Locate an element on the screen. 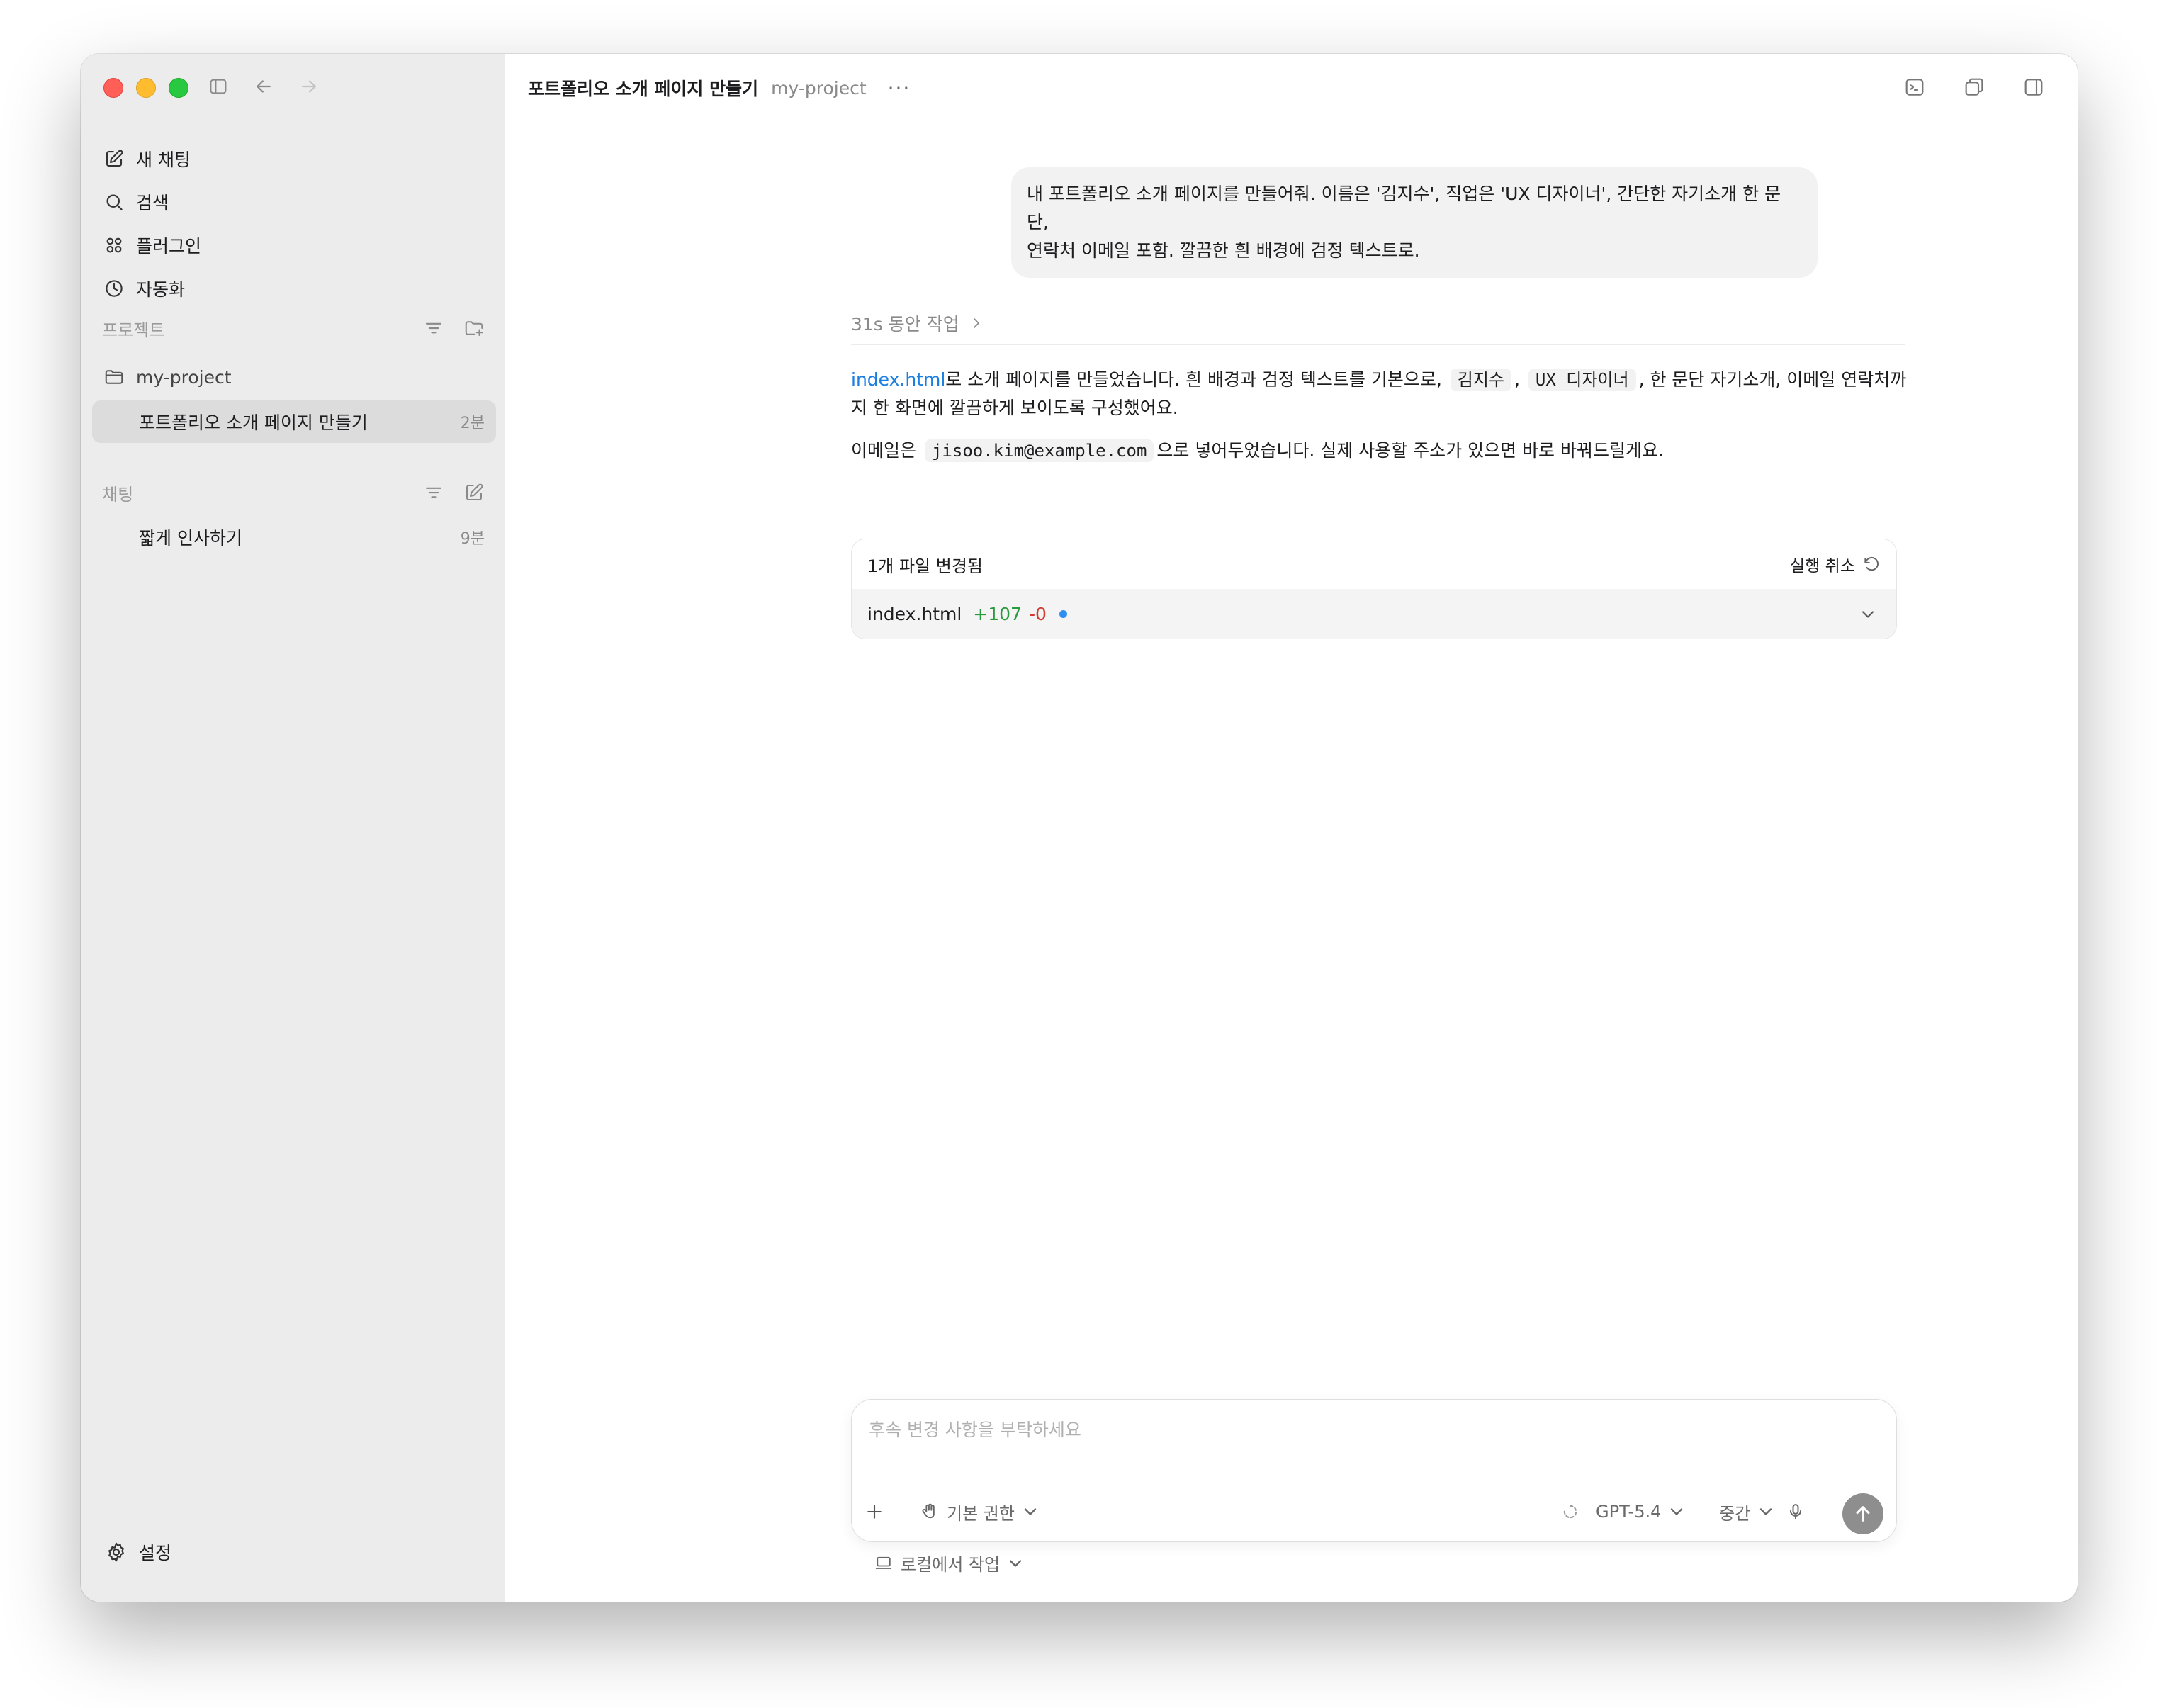 This screenshot has width=2157, height=1708. nav-automation: 자동화 is located at coordinates (144, 288).